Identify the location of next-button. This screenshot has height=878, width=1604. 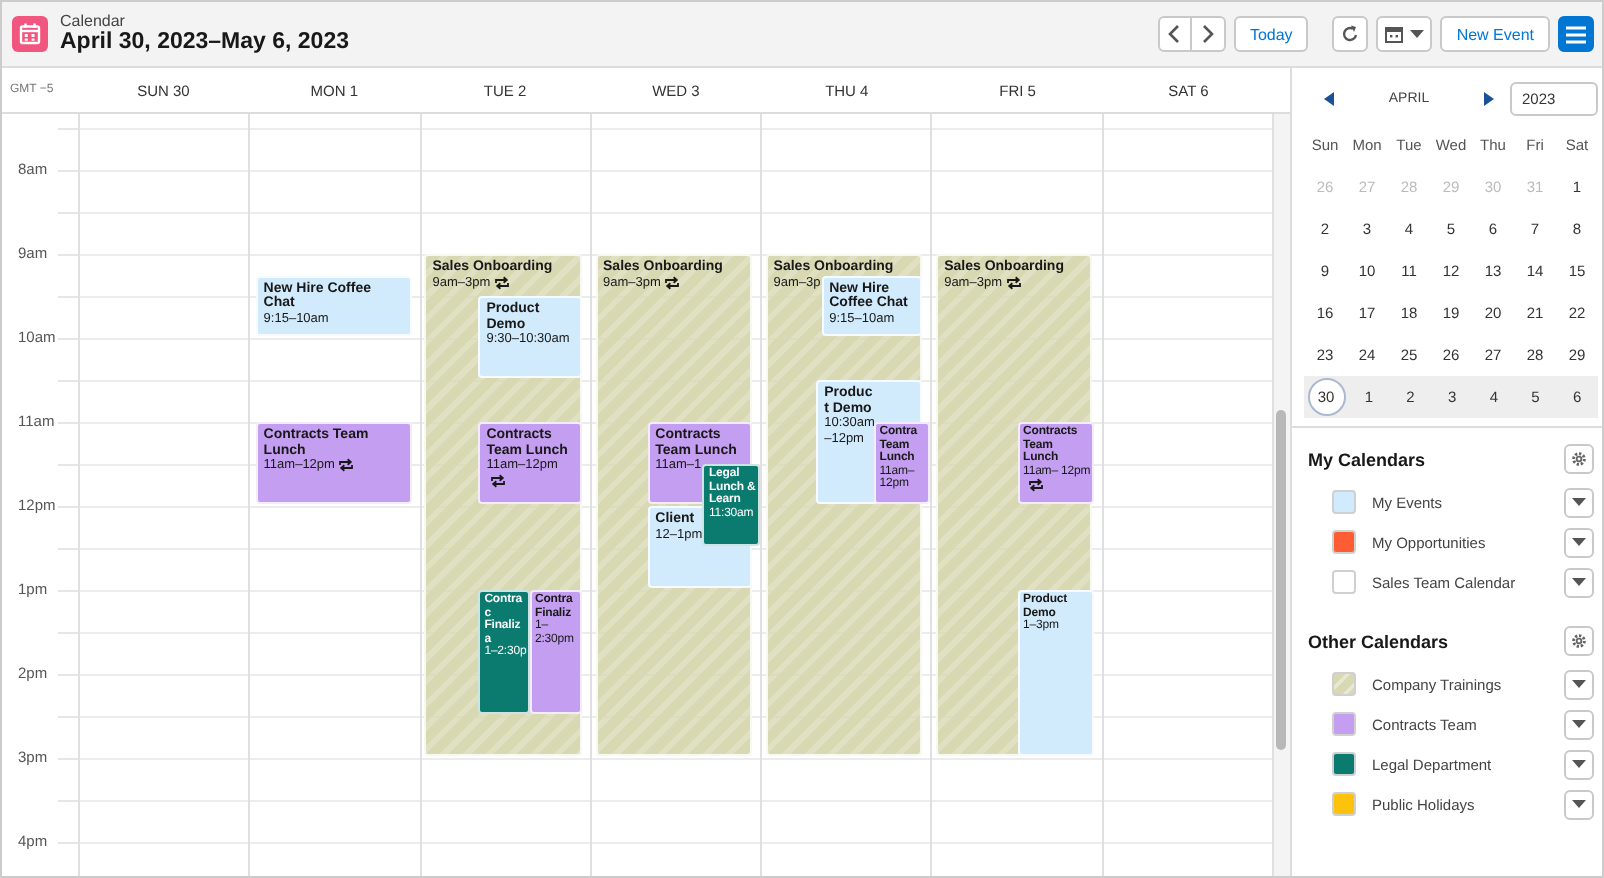
(1208, 34).